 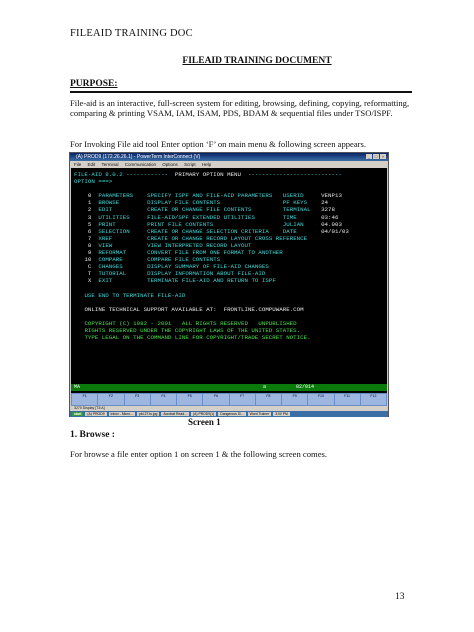 I want to click on option-row: 8 VIEW - VIEW INTERPRETED RECORD LAYOUT, so click(x=169, y=245).